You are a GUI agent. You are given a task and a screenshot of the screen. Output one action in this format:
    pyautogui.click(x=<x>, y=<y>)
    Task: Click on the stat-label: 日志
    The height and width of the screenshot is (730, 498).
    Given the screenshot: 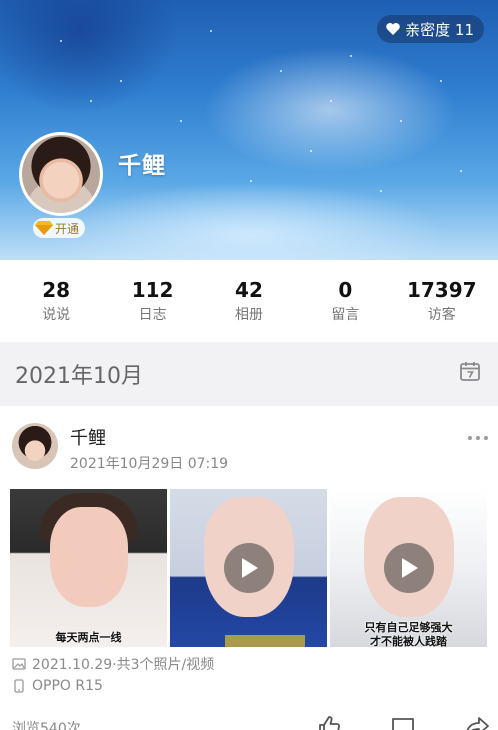 What is the action you would take?
    pyautogui.click(x=152, y=315)
    